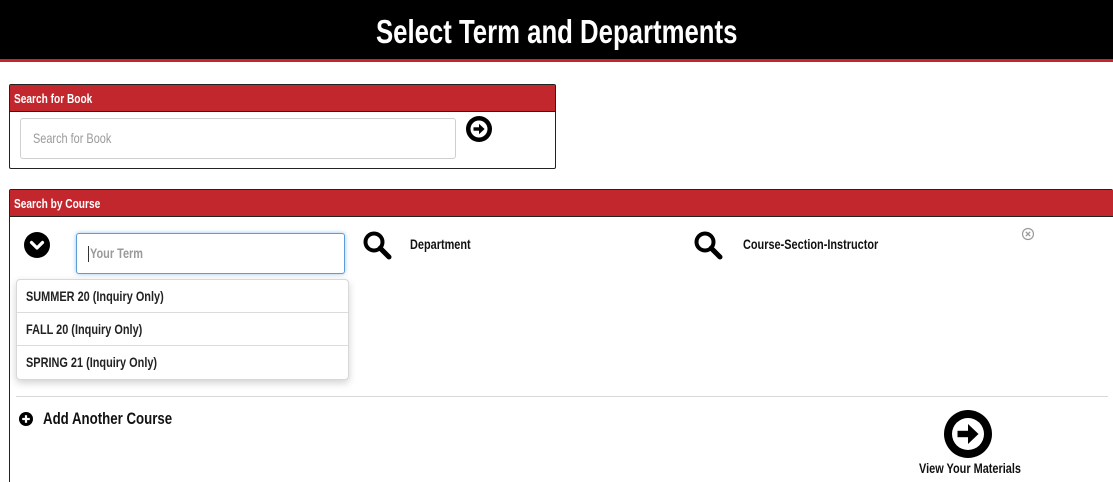 The width and height of the screenshot is (1113, 482). Describe the element at coordinates (210, 253) in the screenshot. I see `term-input: Your Term` at that location.